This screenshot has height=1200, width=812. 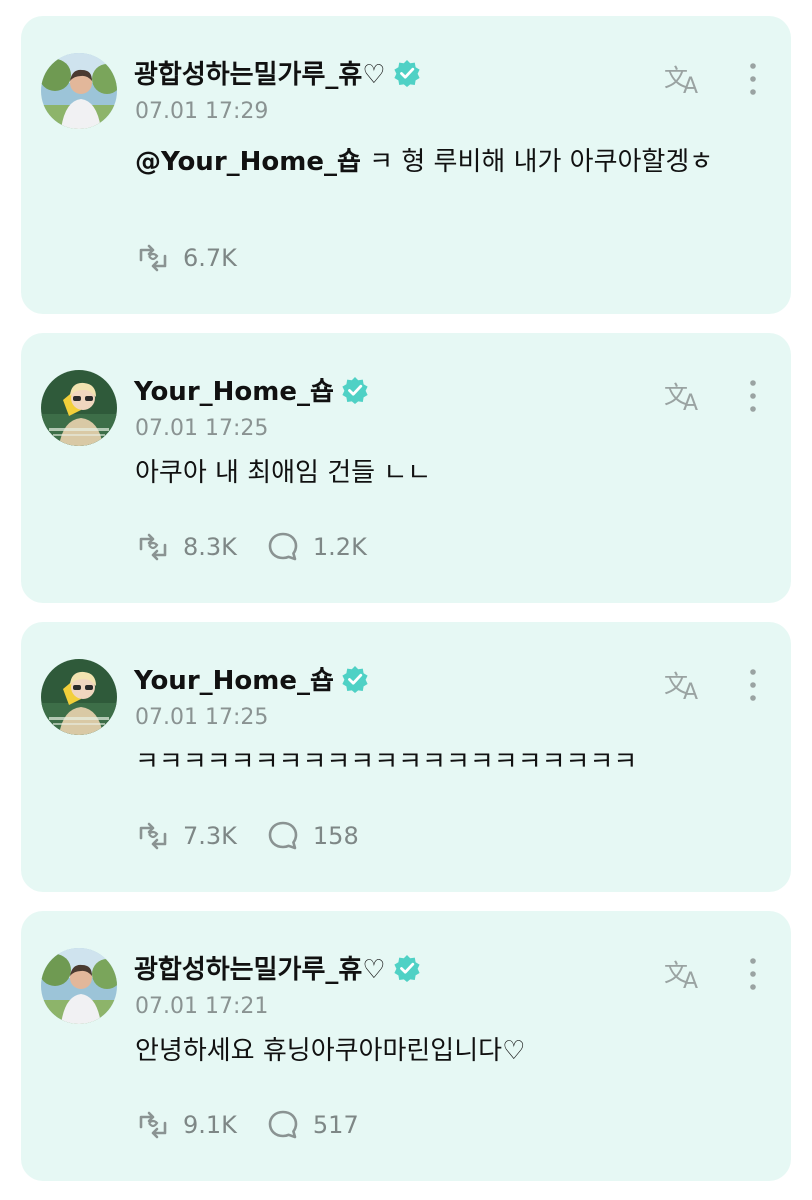 I want to click on repost-button: 6.7K, so click(x=186, y=258).